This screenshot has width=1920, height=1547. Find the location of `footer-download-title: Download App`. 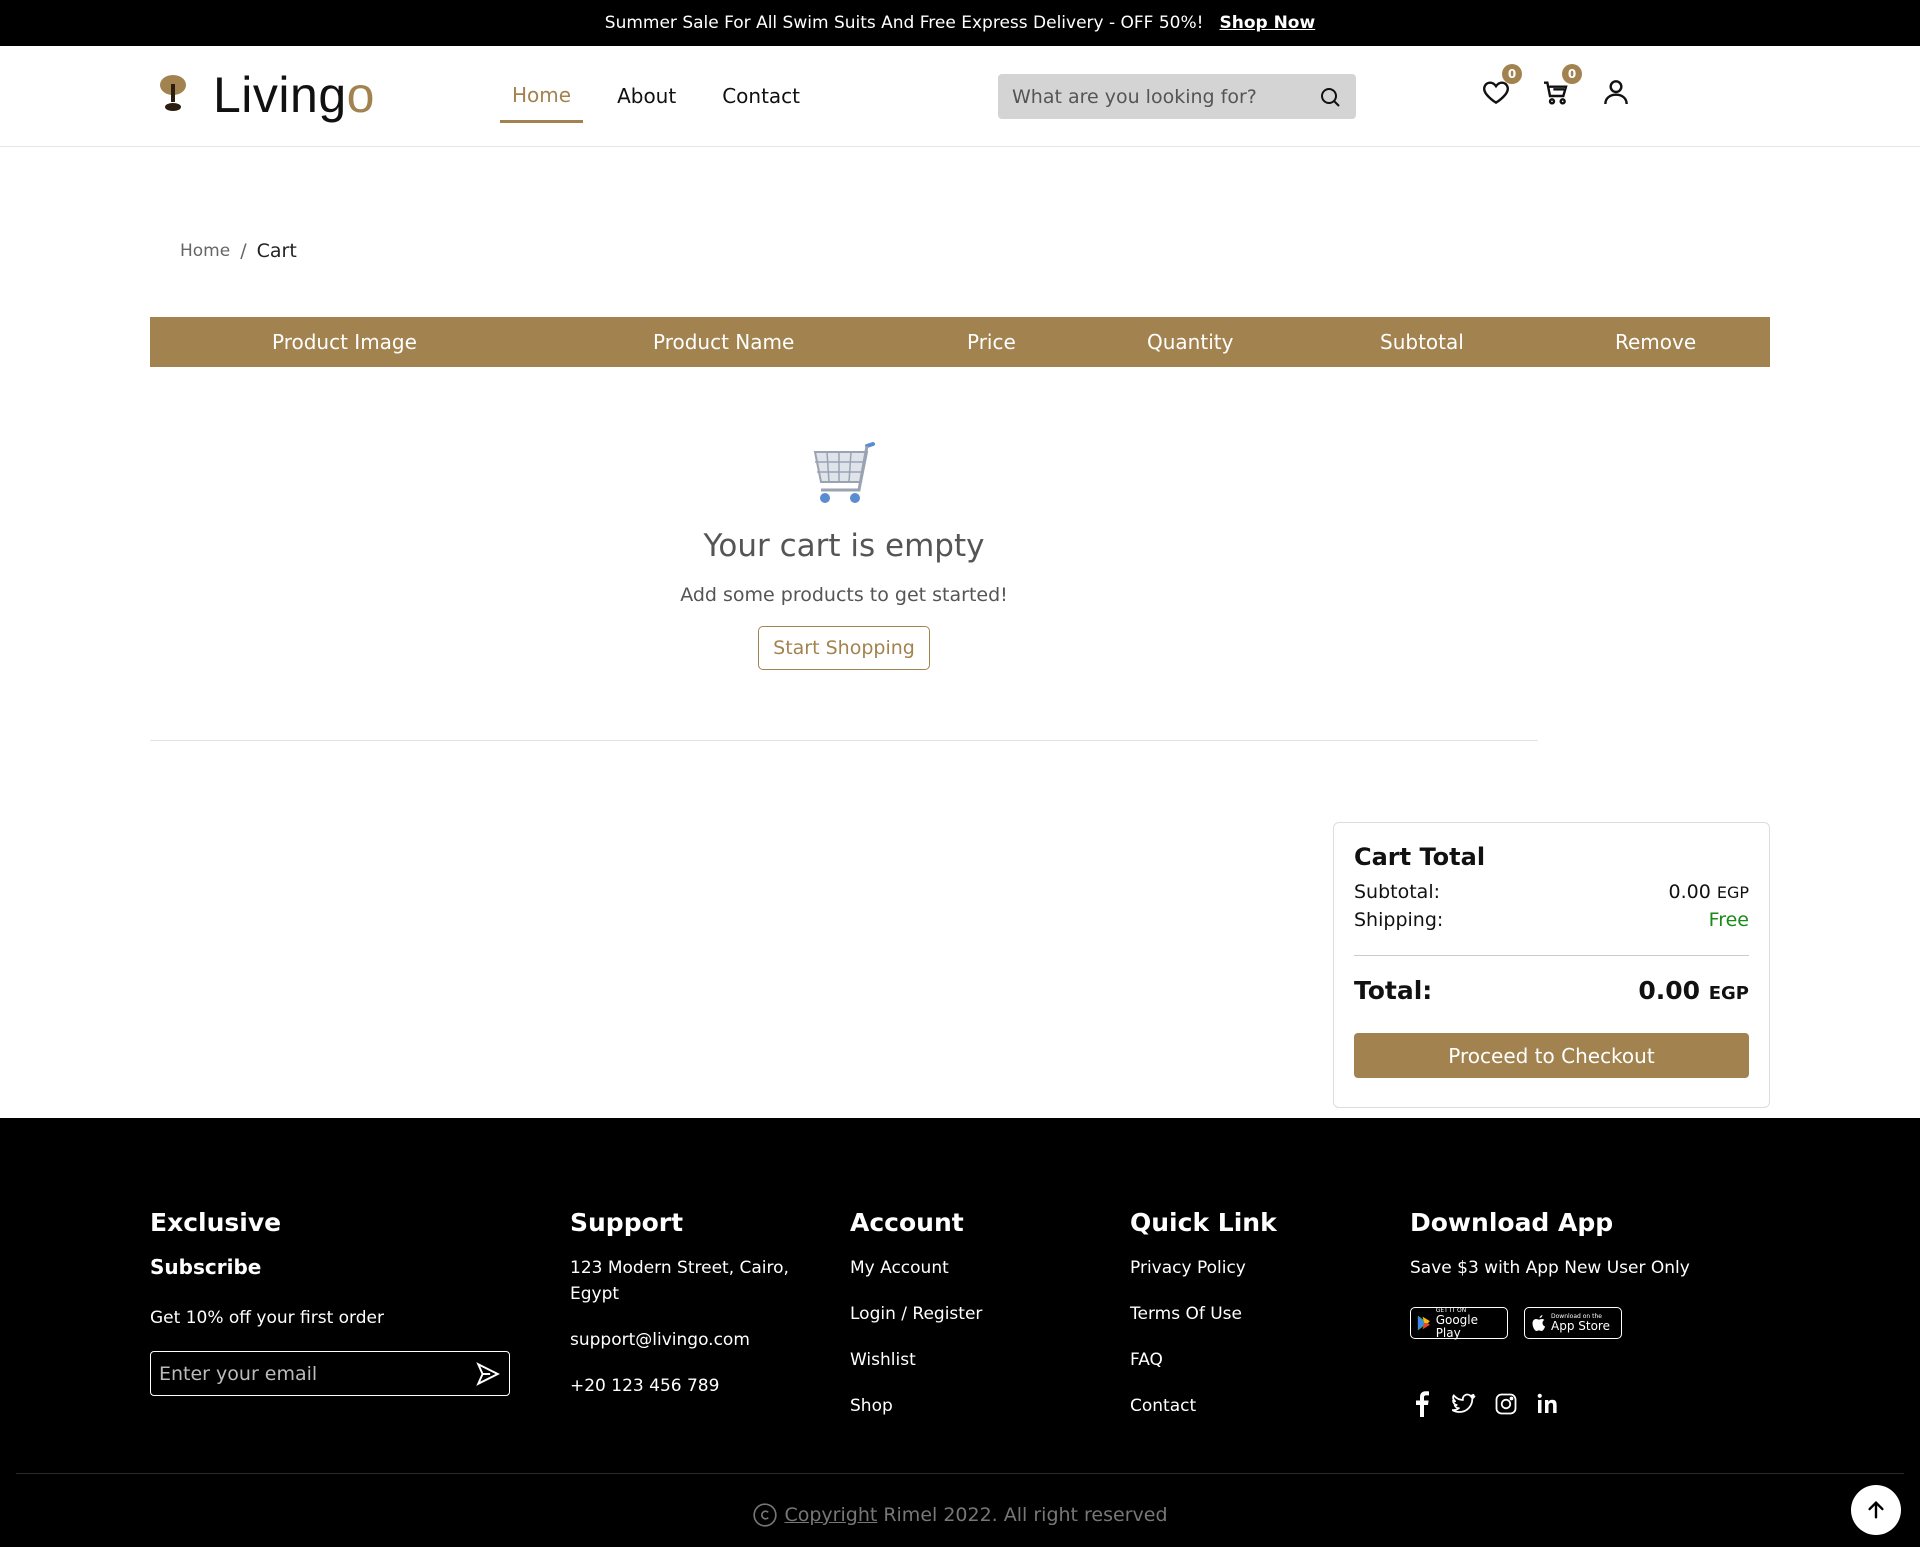

footer-download-title: Download App is located at coordinates (1512, 1222).